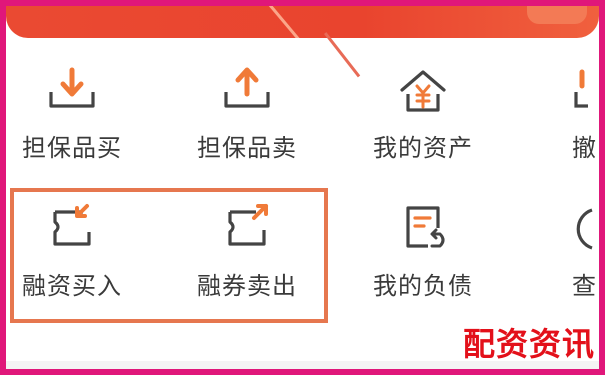 The image size is (605, 375). Describe the element at coordinates (425, 227) in the screenshot. I see `document-return-icon` at that location.